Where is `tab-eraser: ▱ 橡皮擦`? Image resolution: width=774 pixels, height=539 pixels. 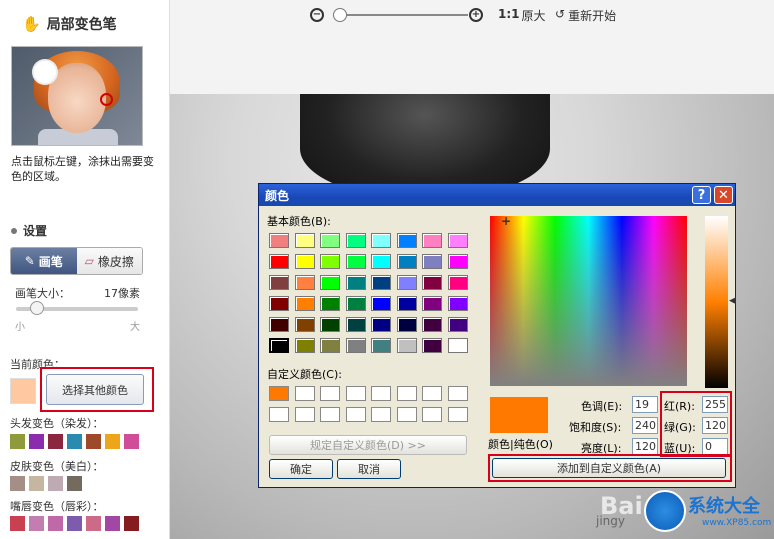
tab-eraser: ▱ 橡皮擦 is located at coordinates (109, 261).